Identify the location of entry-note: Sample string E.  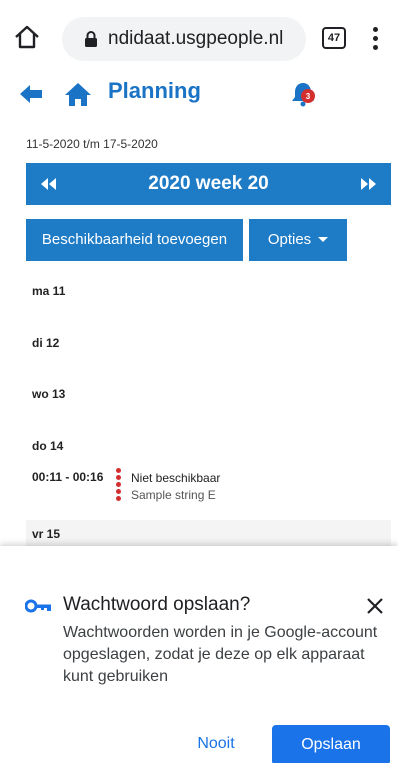
(173, 495).